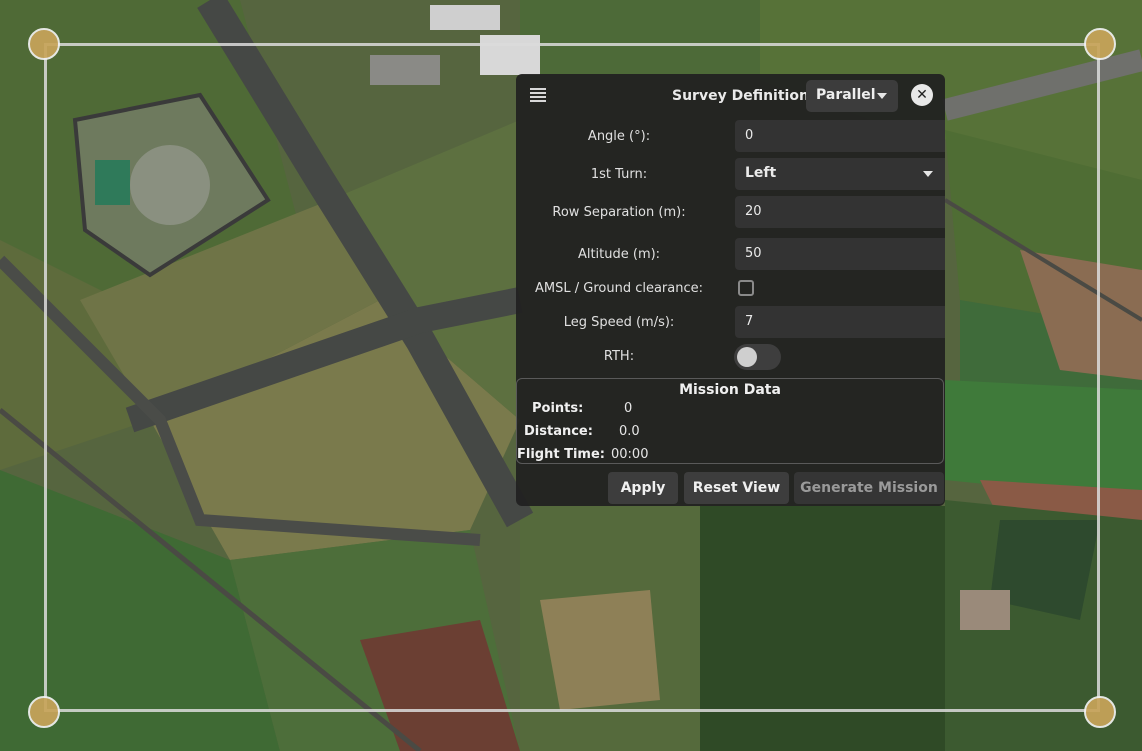  I want to click on generate-mission-button: Generate Mission, so click(869, 488).